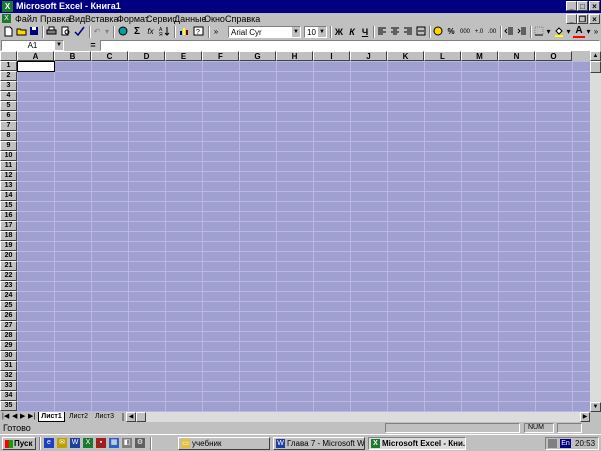  Describe the element at coordinates (8, 286) in the screenshot. I see `row-header: 23` at that location.